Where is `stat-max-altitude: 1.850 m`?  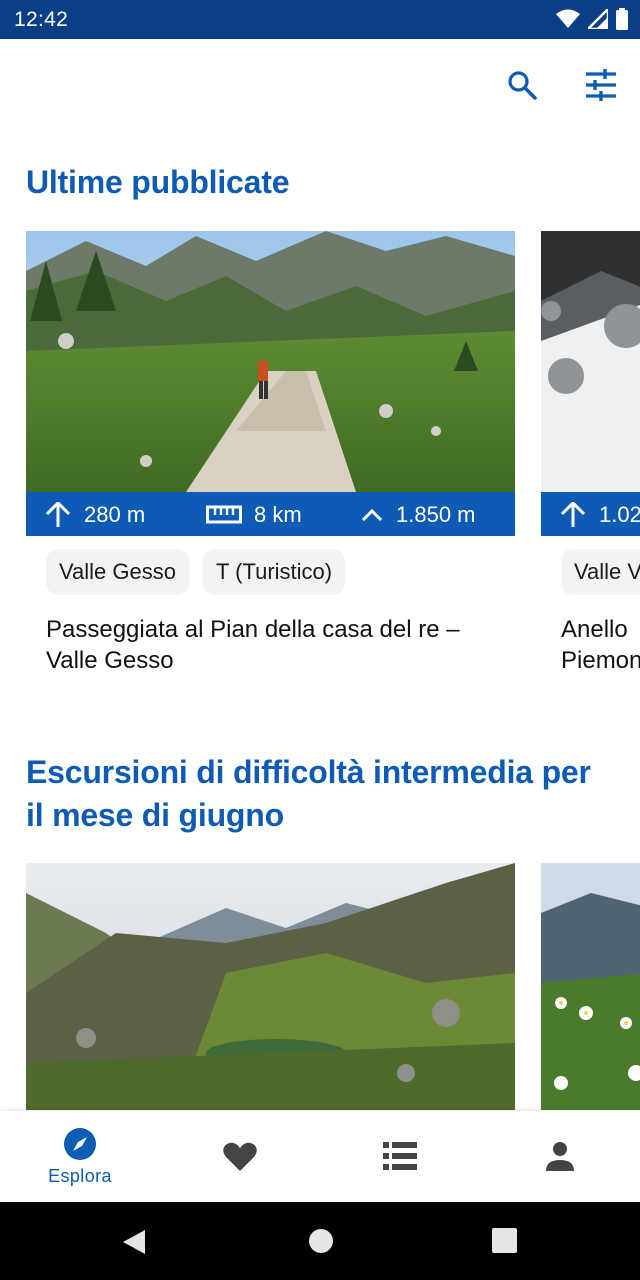 stat-max-altitude: 1.850 m is located at coordinates (418, 515).